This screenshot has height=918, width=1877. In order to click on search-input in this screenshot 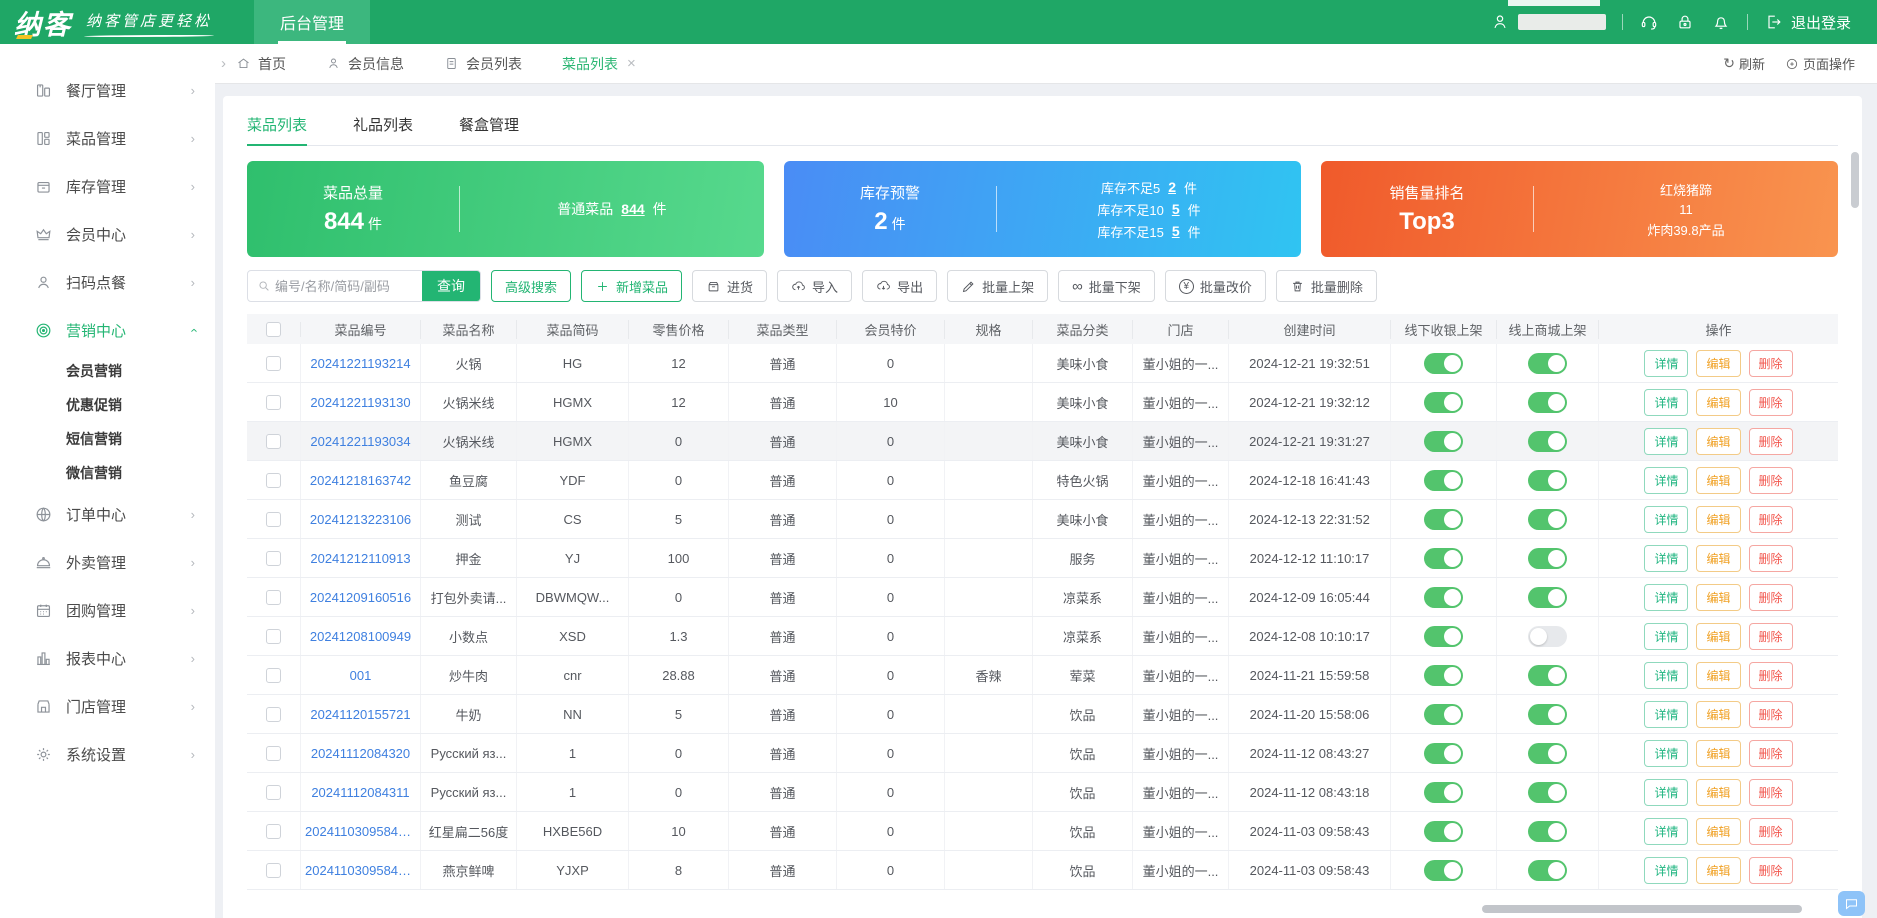, I will do `click(348, 286)`.